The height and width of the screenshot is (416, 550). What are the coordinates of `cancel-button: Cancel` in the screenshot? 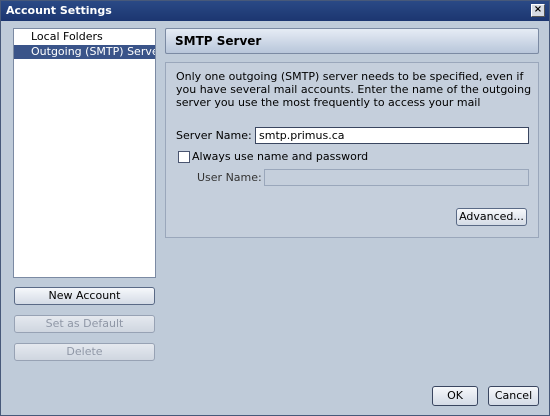 It's located at (513, 396).